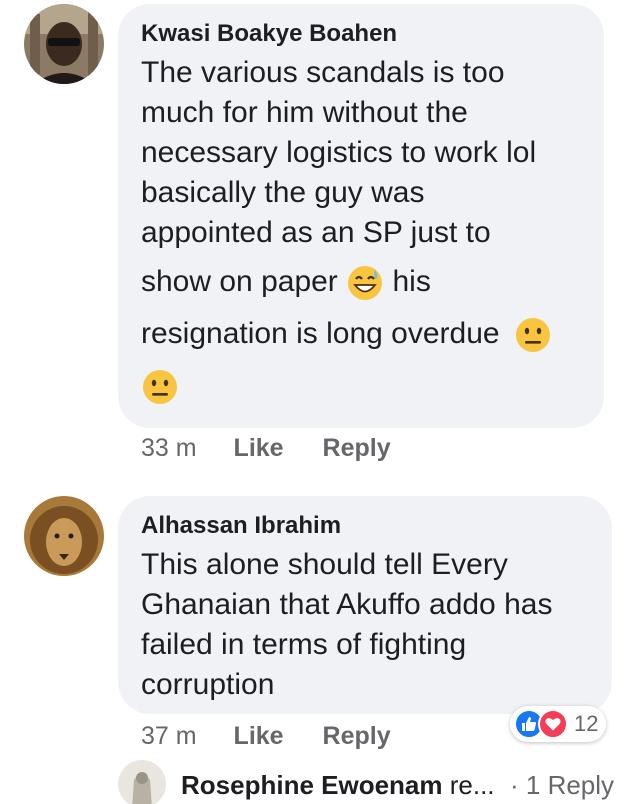 The image size is (640, 804). I want to click on comment-timestamp: 33 m, so click(169, 448).